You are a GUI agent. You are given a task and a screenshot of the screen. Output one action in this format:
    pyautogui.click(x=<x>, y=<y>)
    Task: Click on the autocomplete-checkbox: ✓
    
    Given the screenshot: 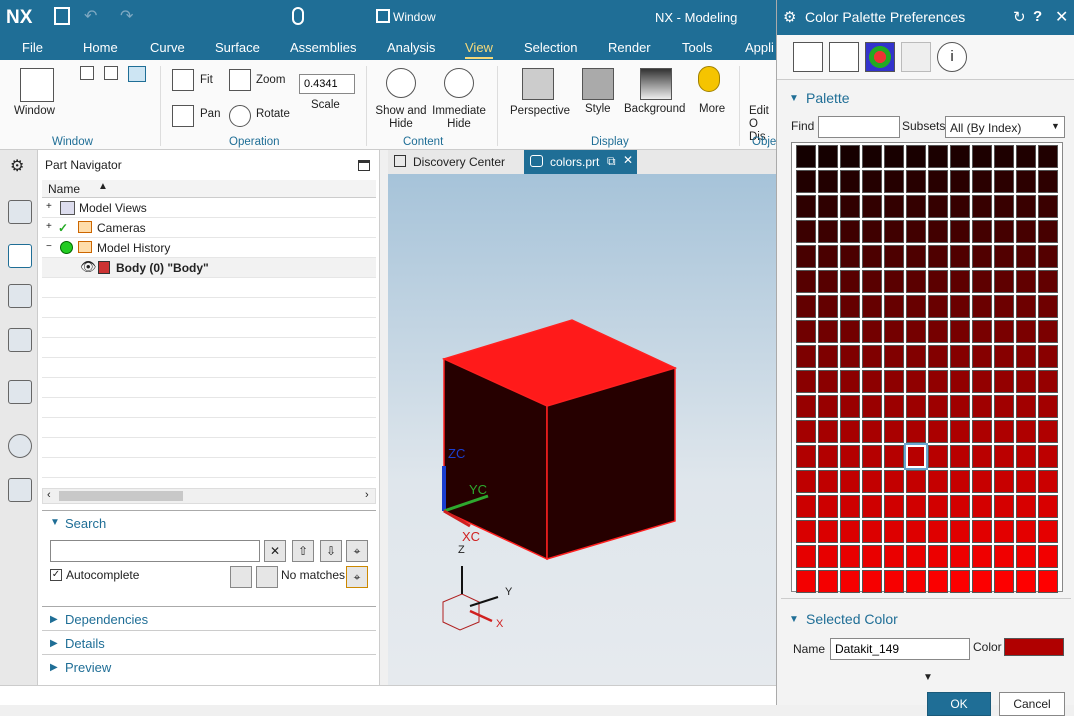 What is the action you would take?
    pyautogui.click(x=56, y=575)
    